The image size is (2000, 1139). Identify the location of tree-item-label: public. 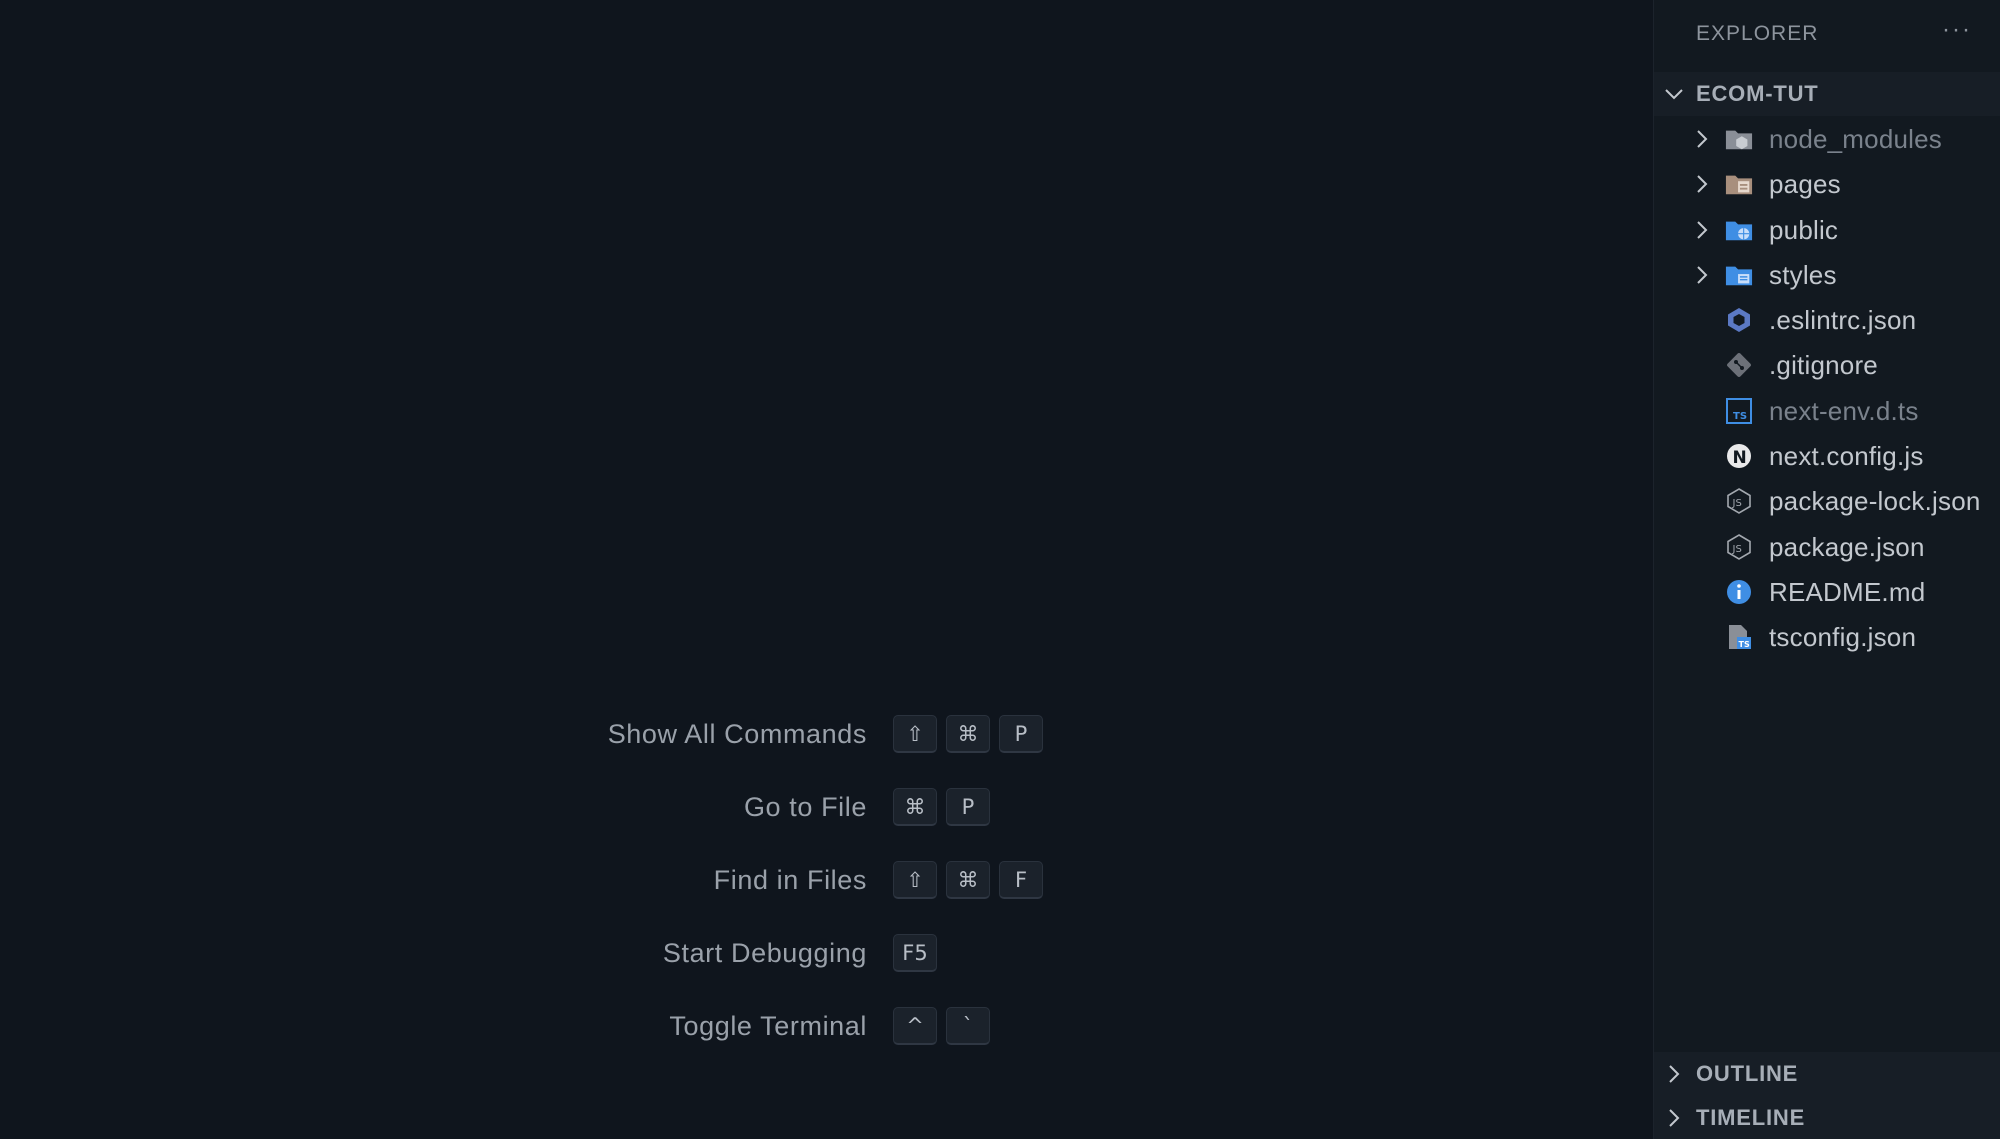
(1804, 229).